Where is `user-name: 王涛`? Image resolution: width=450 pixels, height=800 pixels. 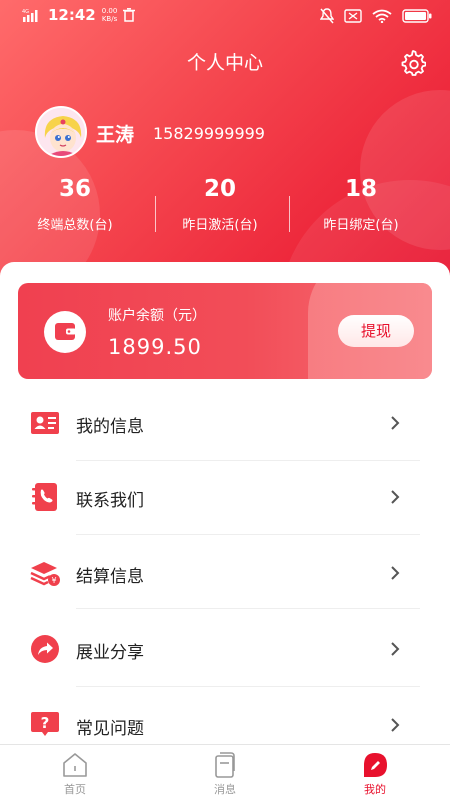 user-name: 王涛 is located at coordinates (115, 135).